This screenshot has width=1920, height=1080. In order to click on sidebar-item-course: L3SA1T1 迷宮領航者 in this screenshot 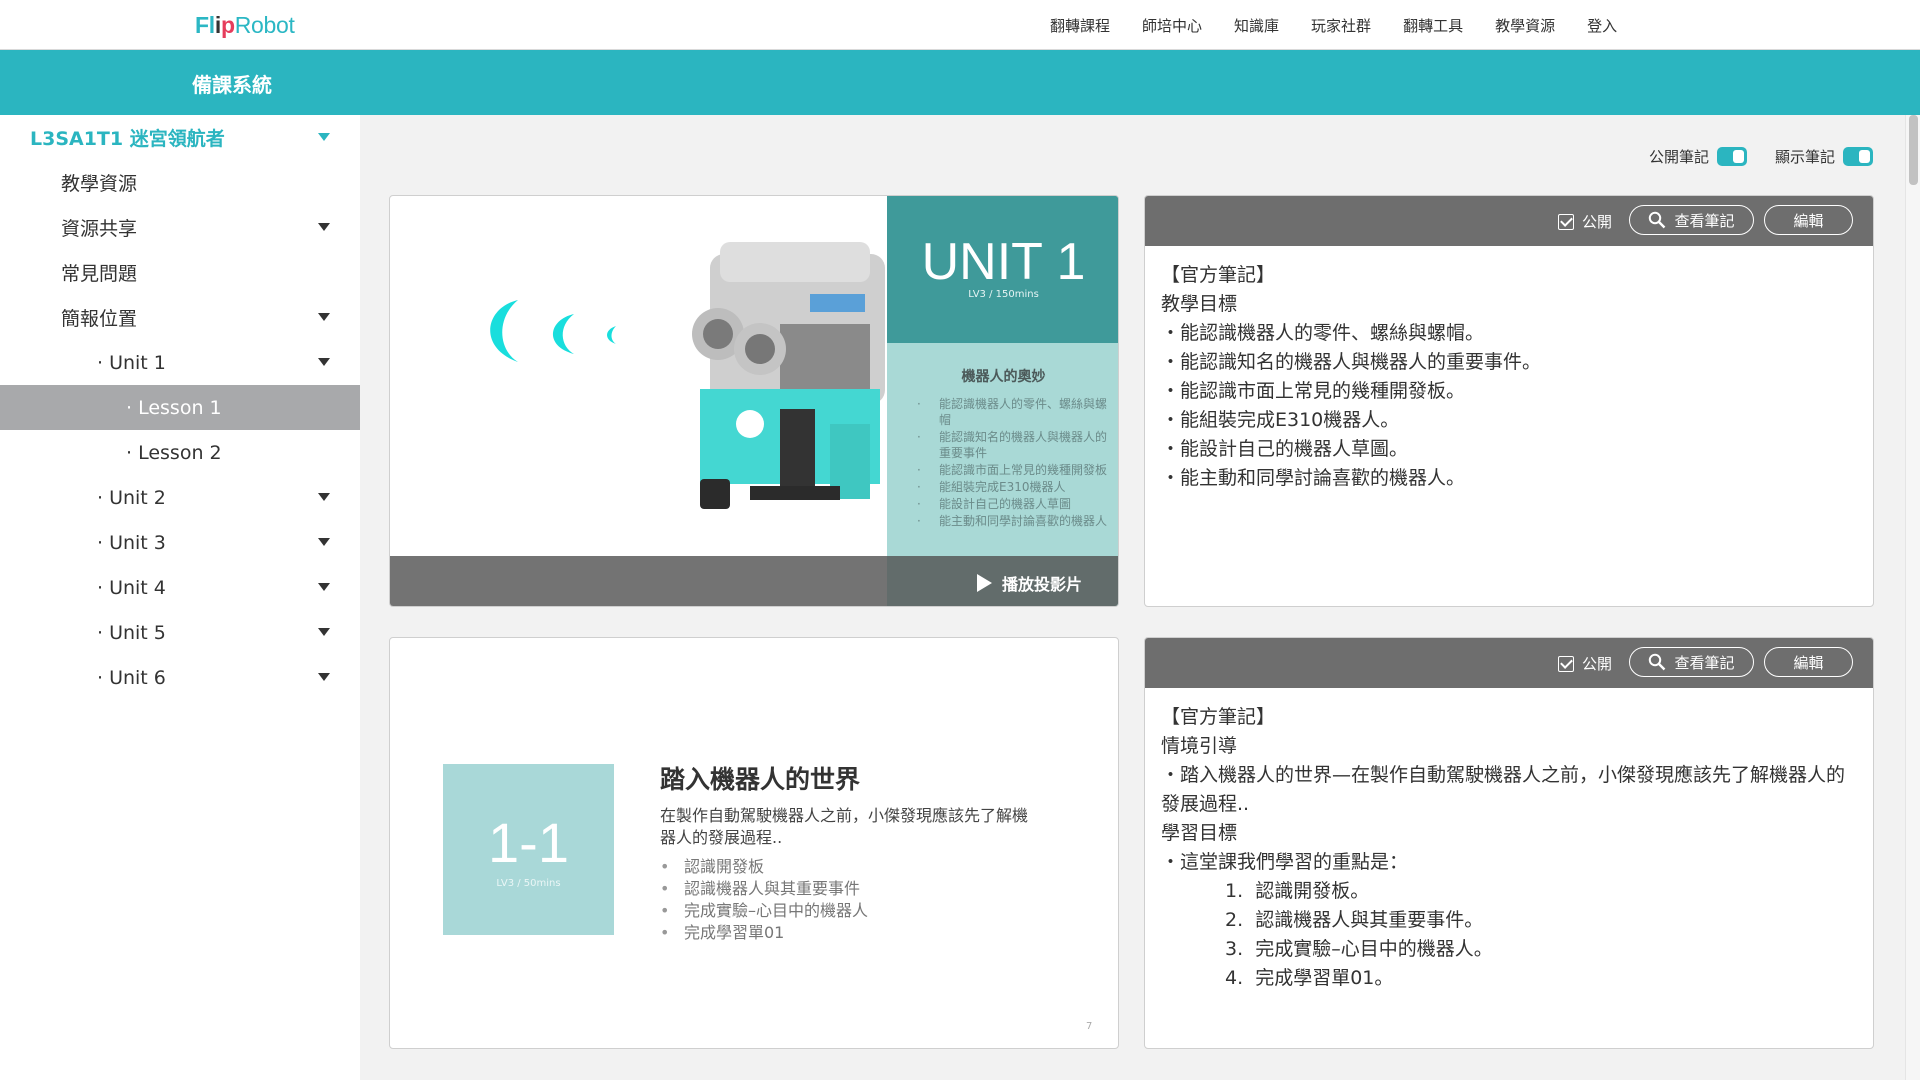, I will do `click(180, 137)`.